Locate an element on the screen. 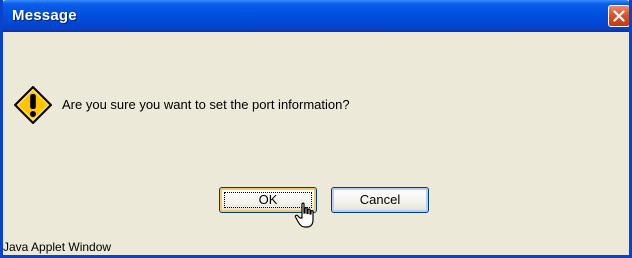 This screenshot has height=258, width=632. title-bar: Message is located at coordinates (316, 16).